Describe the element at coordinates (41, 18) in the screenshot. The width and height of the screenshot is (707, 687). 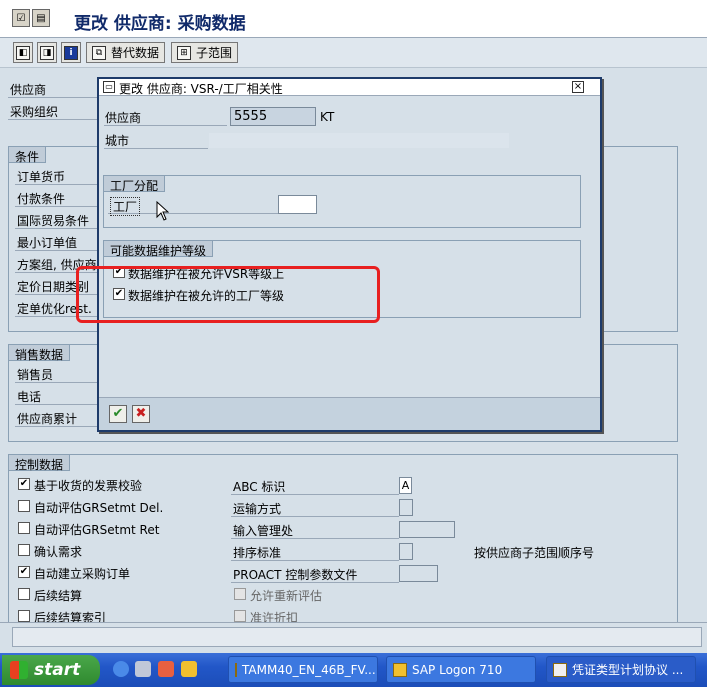
I see `document-icon: ▤` at that location.